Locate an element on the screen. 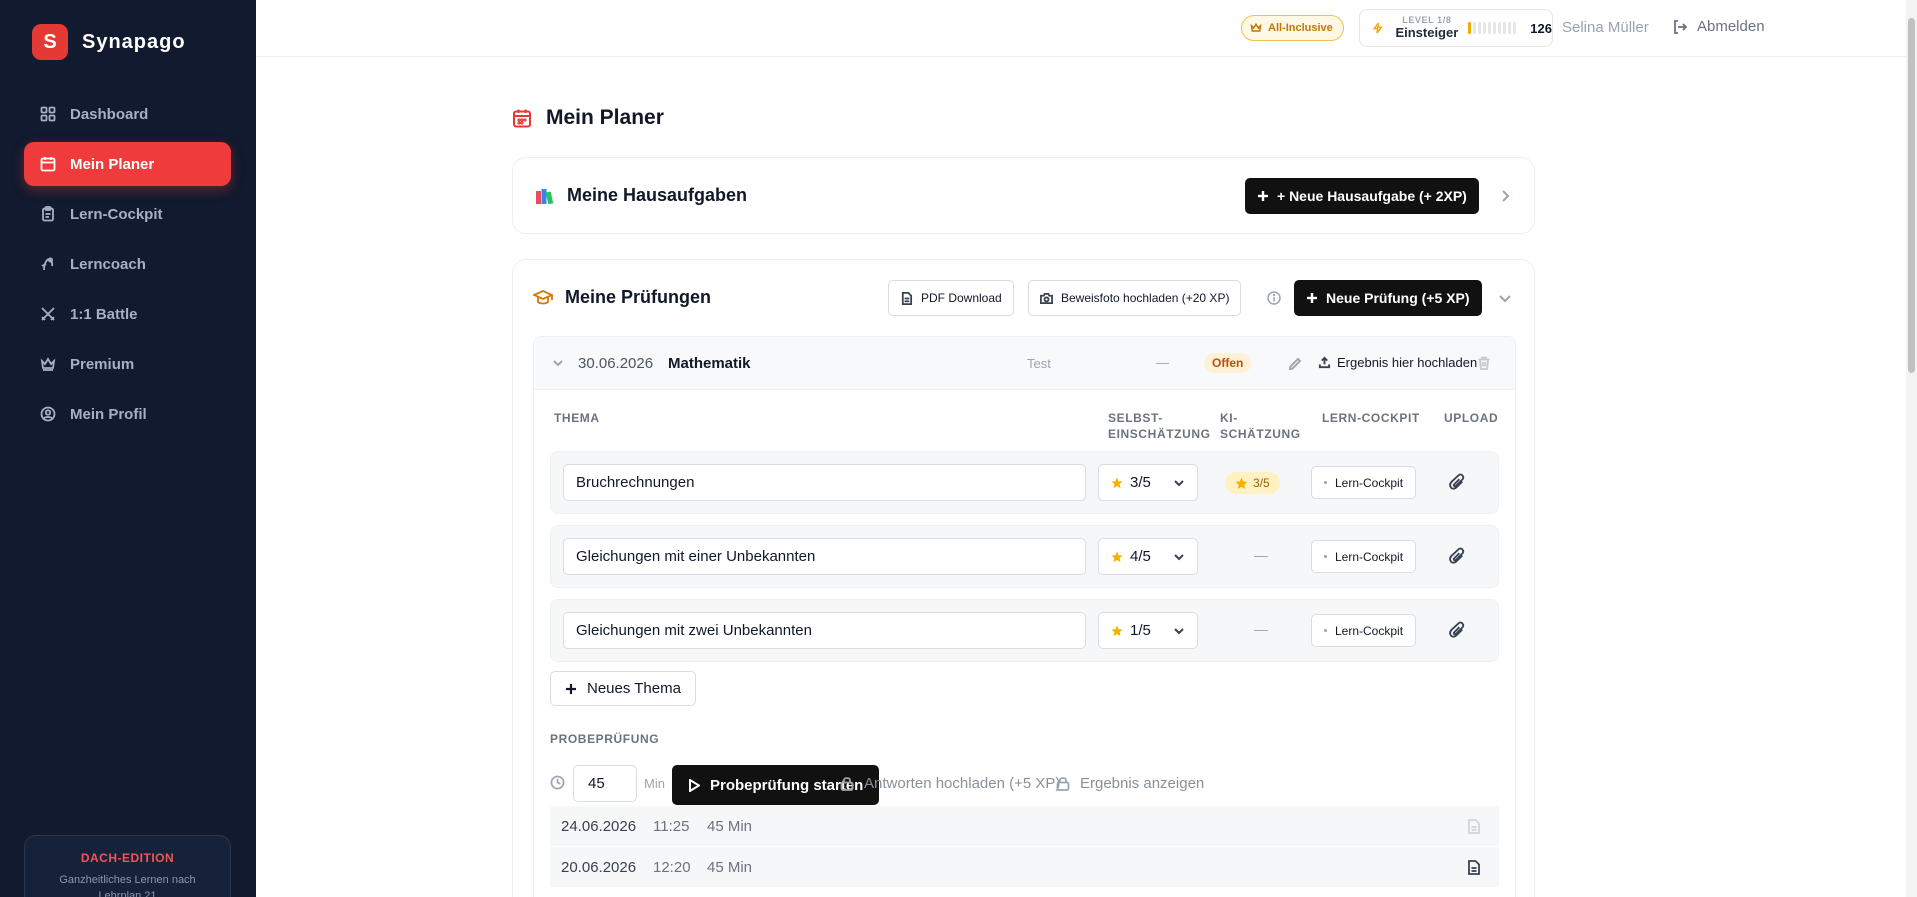 Image resolution: width=1917 pixels, height=897 pixels. exams-title-text: Meine Prüfungen is located at coordinates (638, 297).